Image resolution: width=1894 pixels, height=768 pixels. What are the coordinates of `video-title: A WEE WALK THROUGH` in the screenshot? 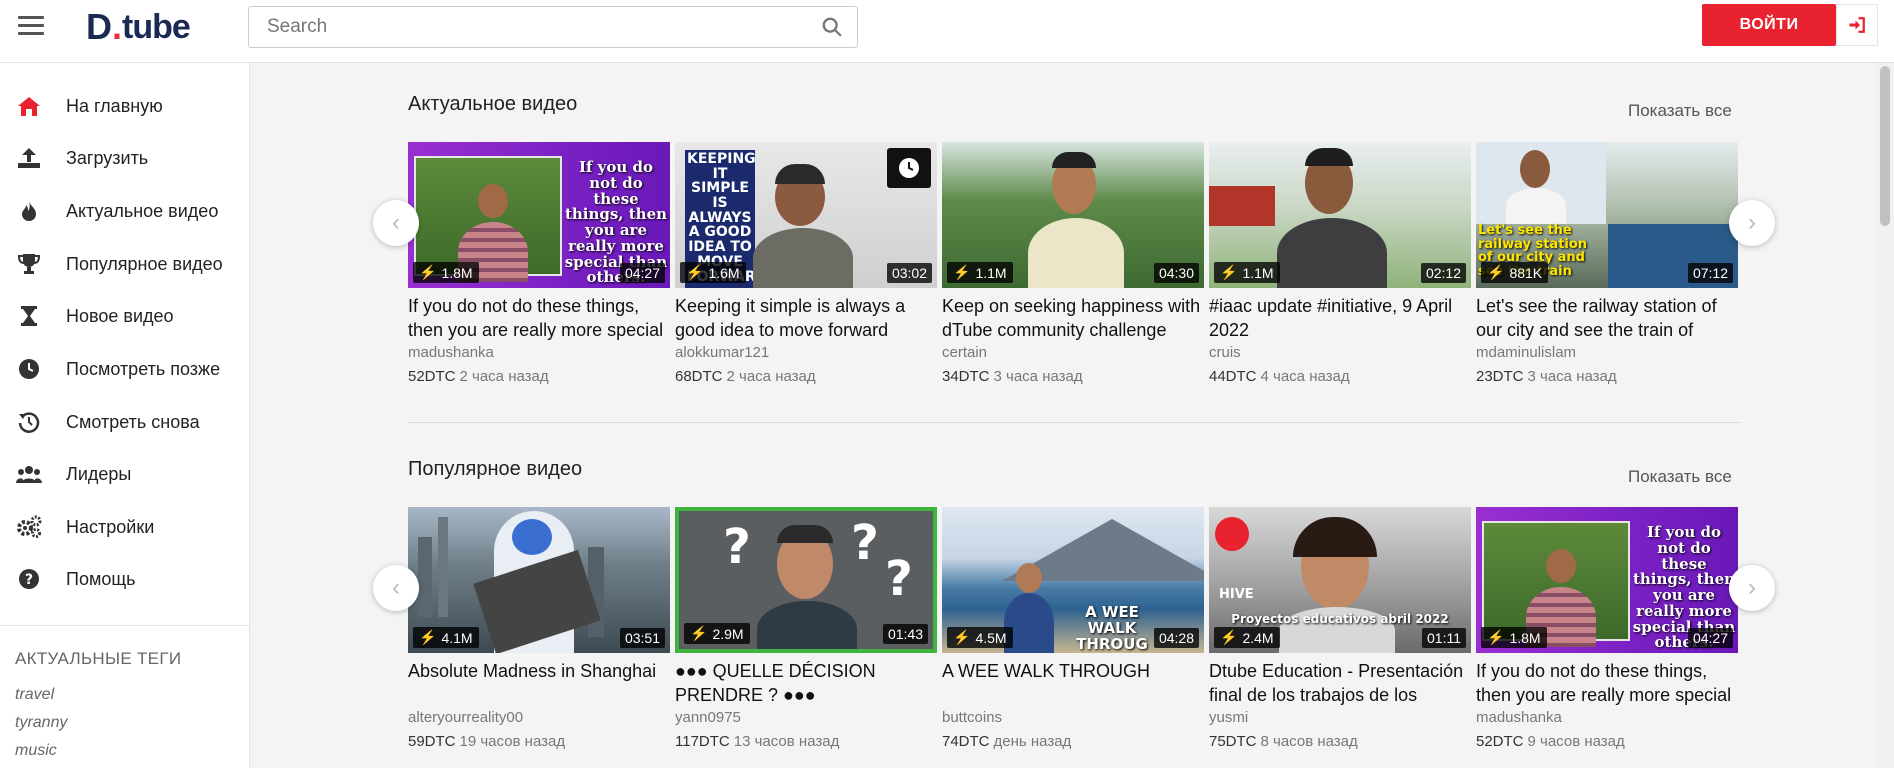 It's located at (1073, 683).